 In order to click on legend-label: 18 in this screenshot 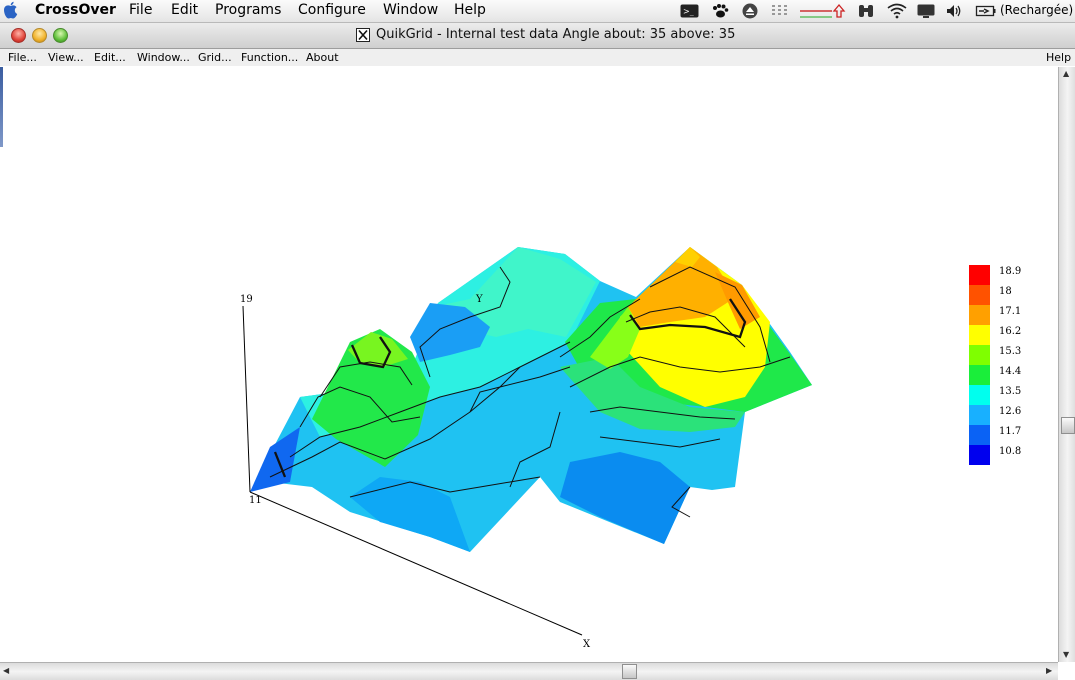, I will do `click(1005, 291)`.